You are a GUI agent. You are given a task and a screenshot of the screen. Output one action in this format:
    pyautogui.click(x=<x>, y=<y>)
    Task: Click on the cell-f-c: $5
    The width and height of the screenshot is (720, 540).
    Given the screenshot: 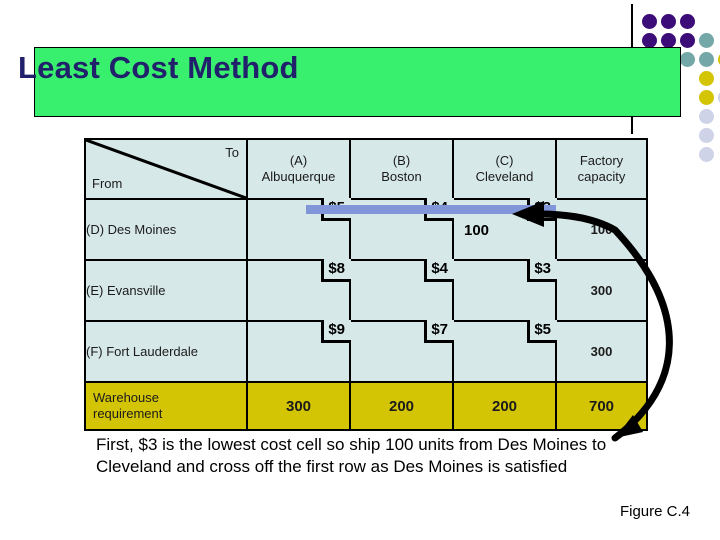 What is the action you would take?
    pyautogui.click(x=504, y=351)
    